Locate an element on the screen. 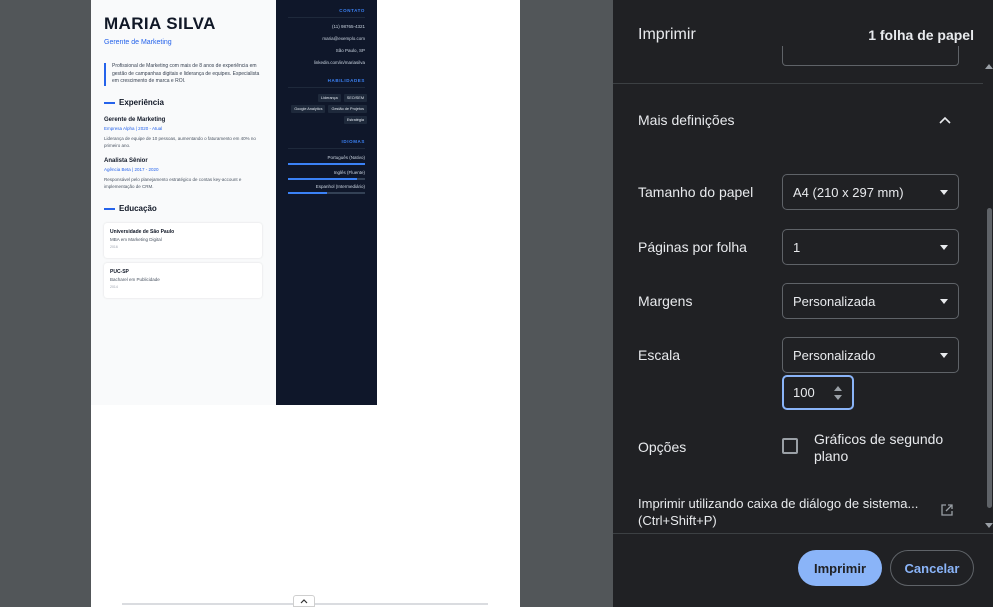 The height and width of the screenshot is (607, 993). job-meta: Empresa Alpha | 2020 - Atual is located at coordinates (133, 128).